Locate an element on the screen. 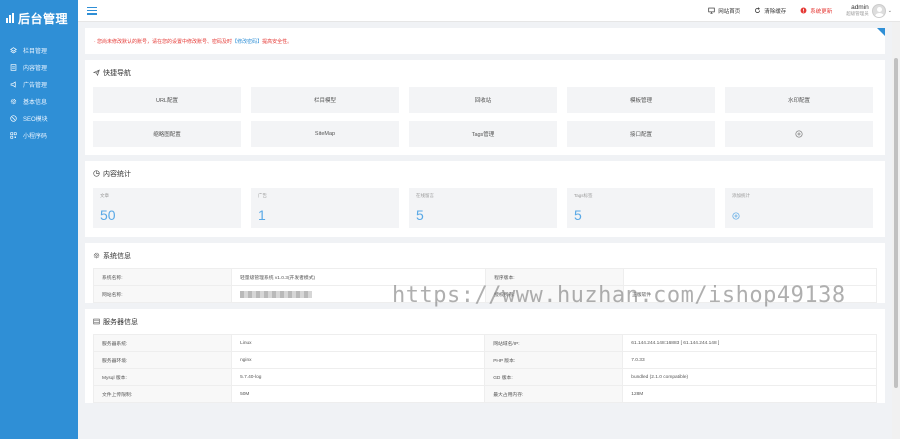 The height and width of the screenshot is (439, 900). content-stats-title-text: 内容统计 is located at coordinates (117, 174).